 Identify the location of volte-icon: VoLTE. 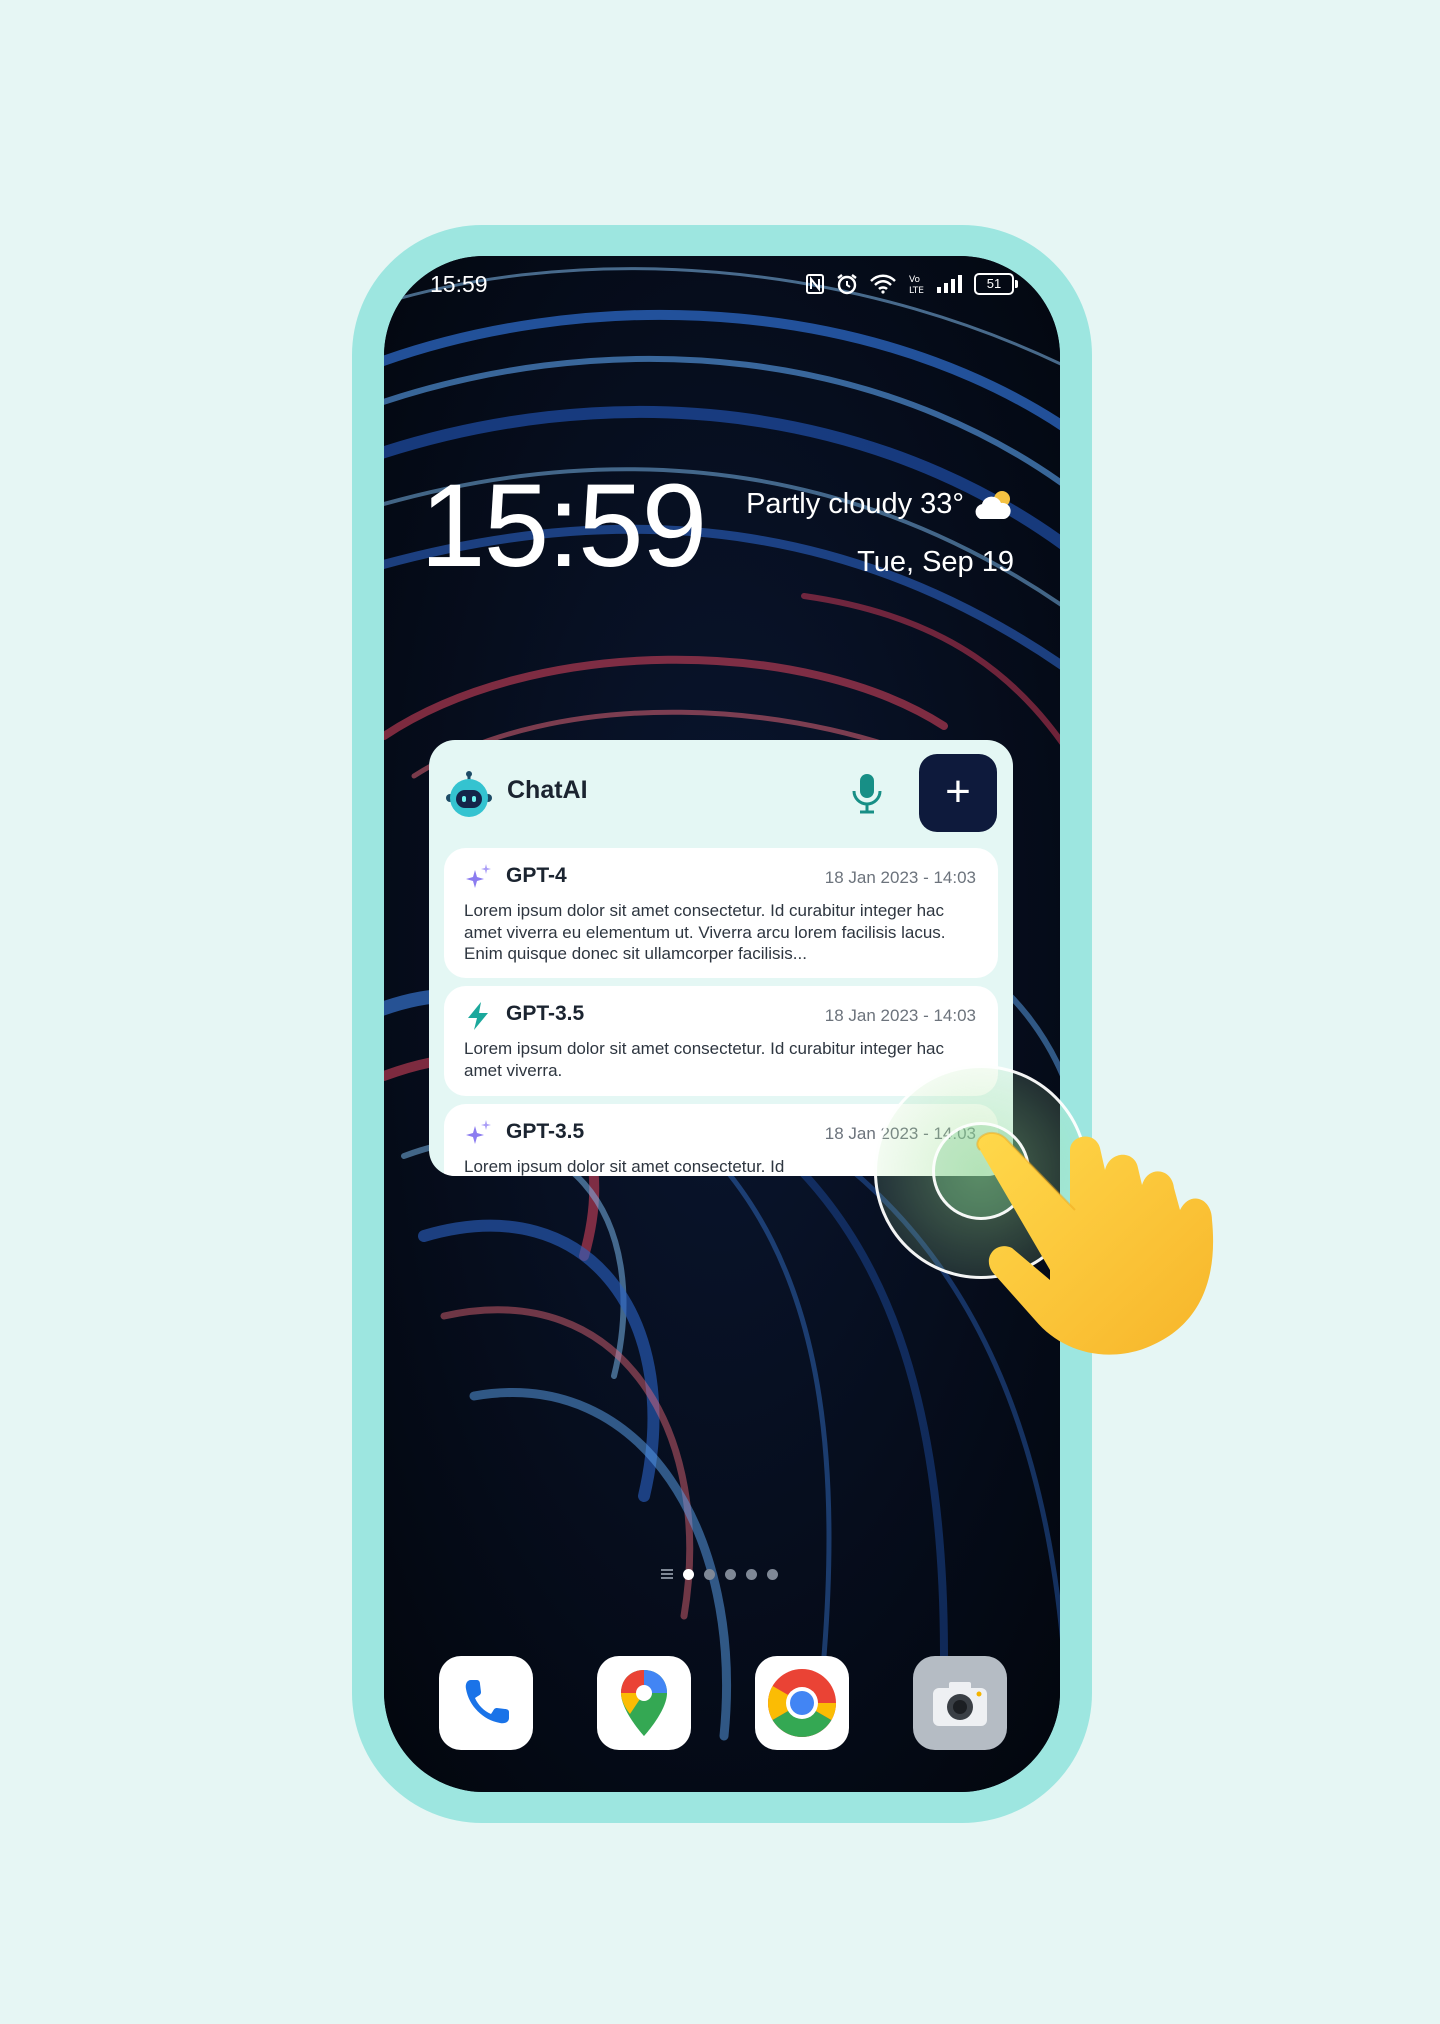
(916, 285).